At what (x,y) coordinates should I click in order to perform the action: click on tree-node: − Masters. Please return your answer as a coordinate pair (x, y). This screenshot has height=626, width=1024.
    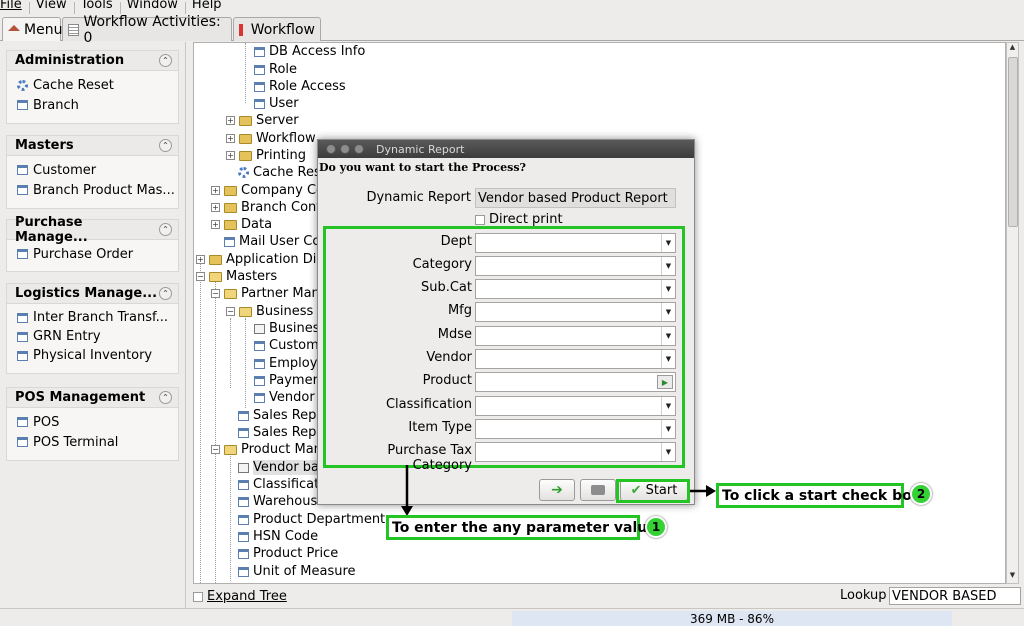
    Looking at the image, I should click on (236, 276).